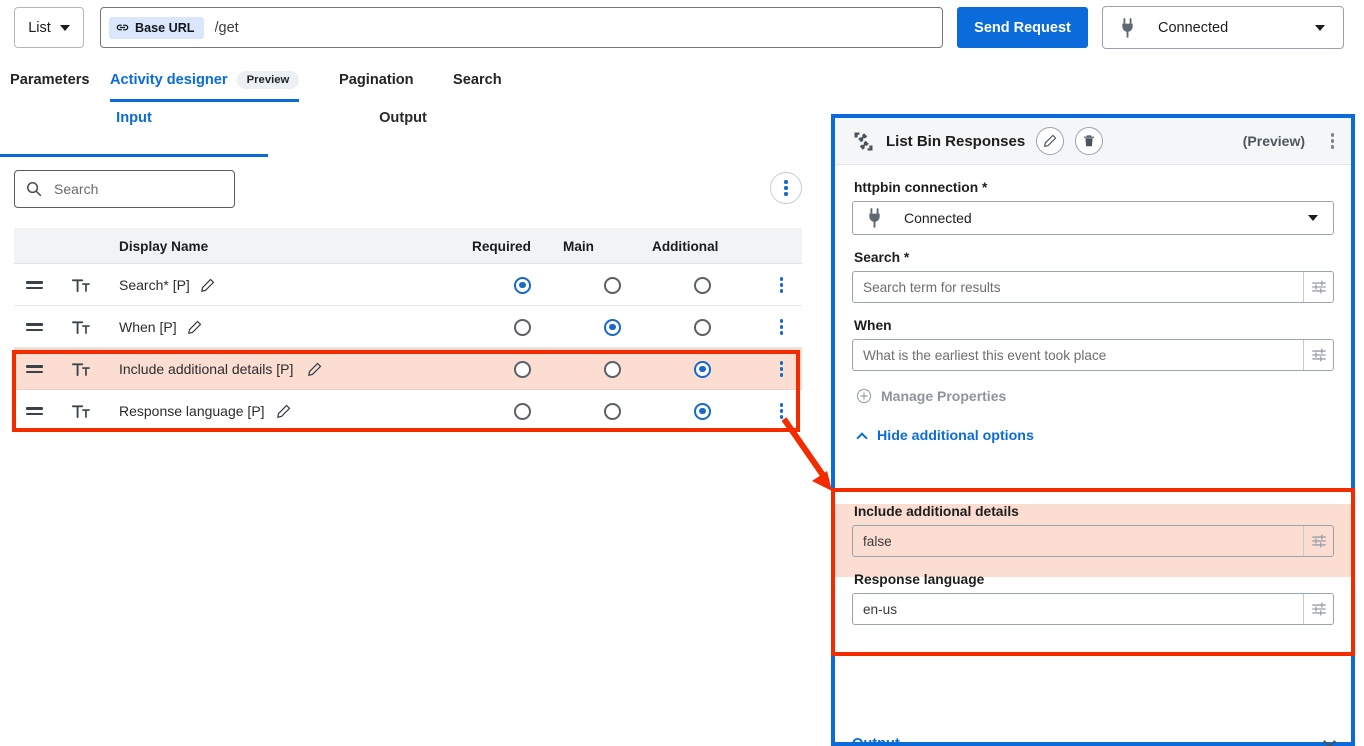 Image resolution: width=1364 pixels, height=746 pixels. Describe the element at coordinates (408, 285) in the screenshot. I see `table-row: Search* [P]` at that location.